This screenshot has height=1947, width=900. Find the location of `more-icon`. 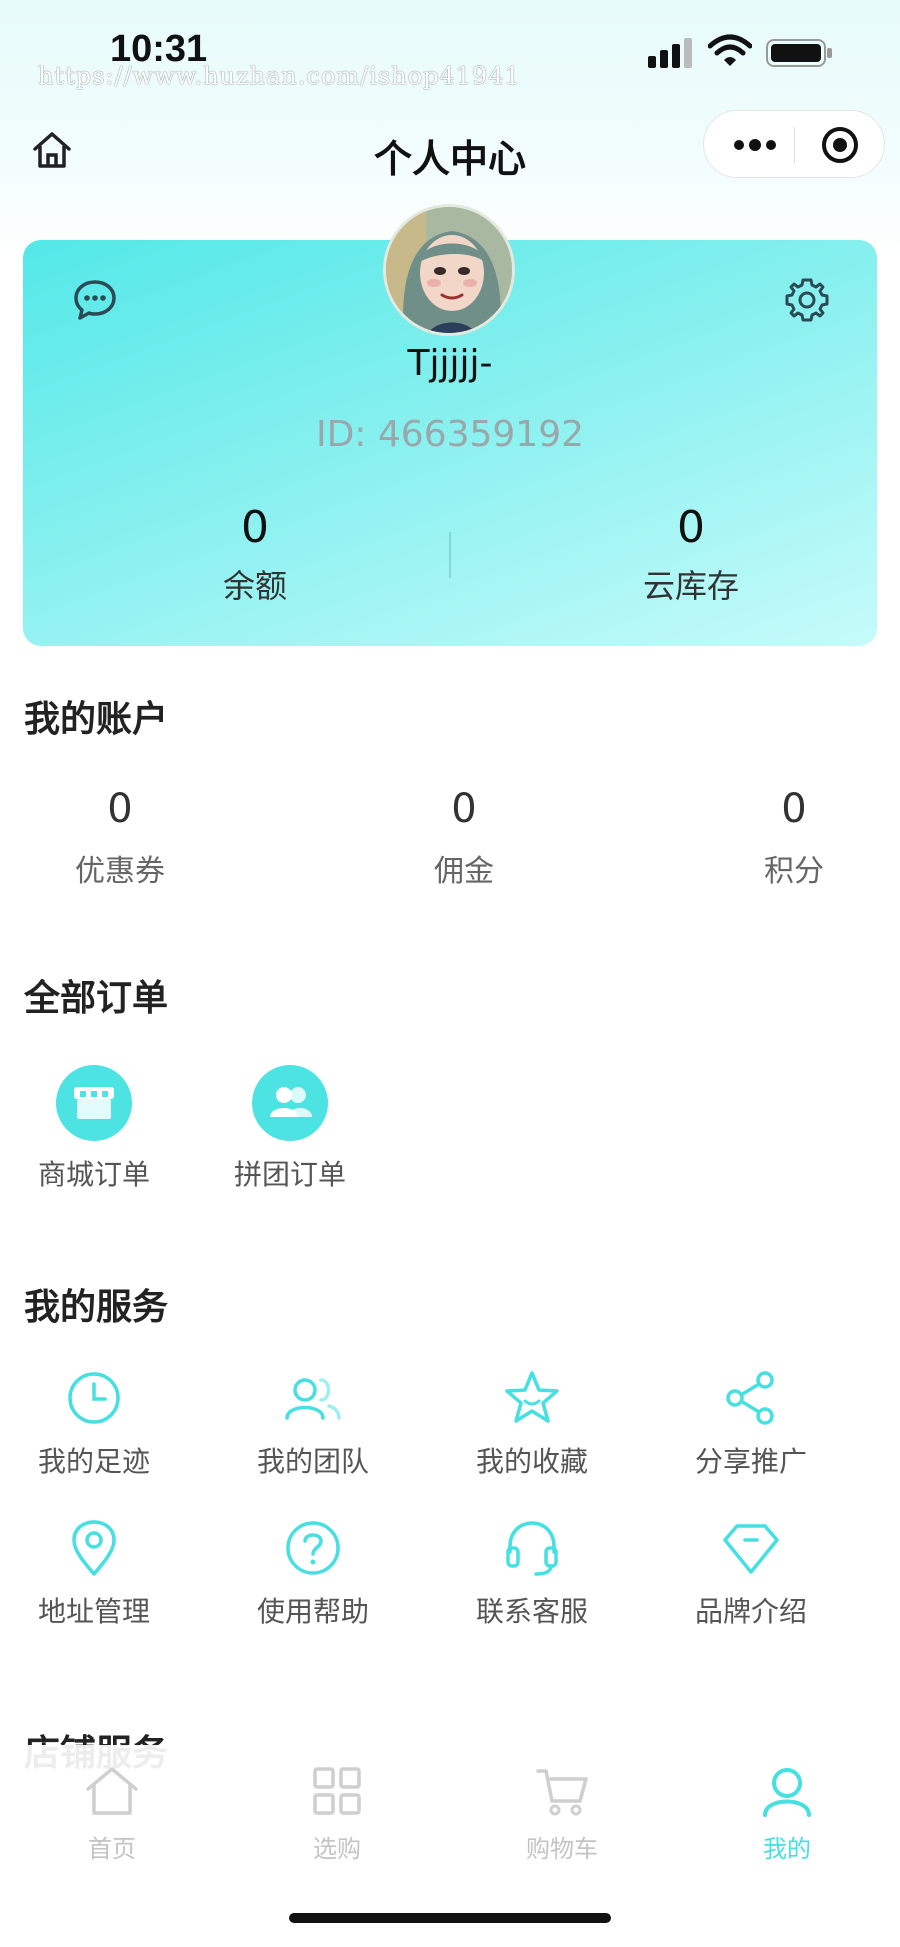

more-icon is located at coordinates (755, 145).